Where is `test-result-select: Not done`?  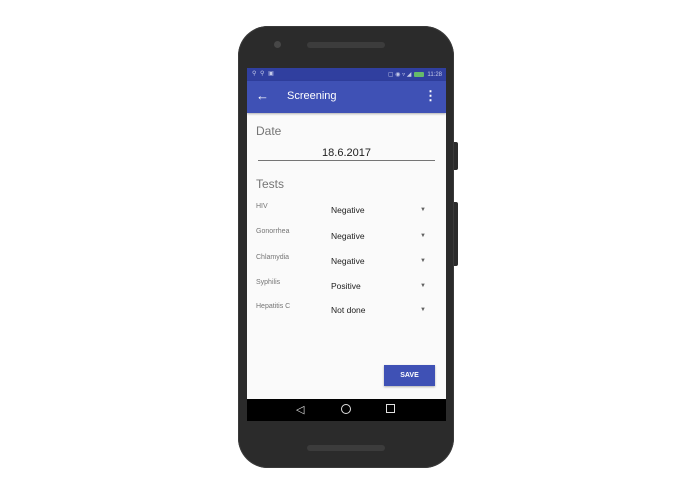
test-result-select: Not done is located at coordinates (348, 310).